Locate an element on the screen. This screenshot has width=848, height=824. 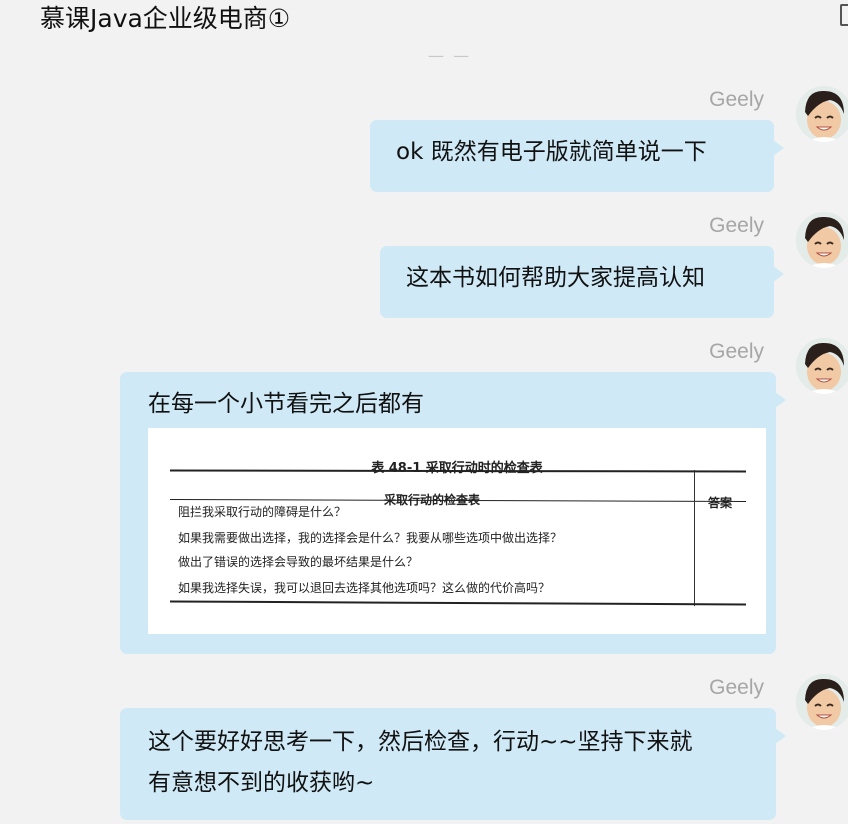
message-bubble: 这本书如何帮助大家提高认知 is located at coordinates (582, 282).